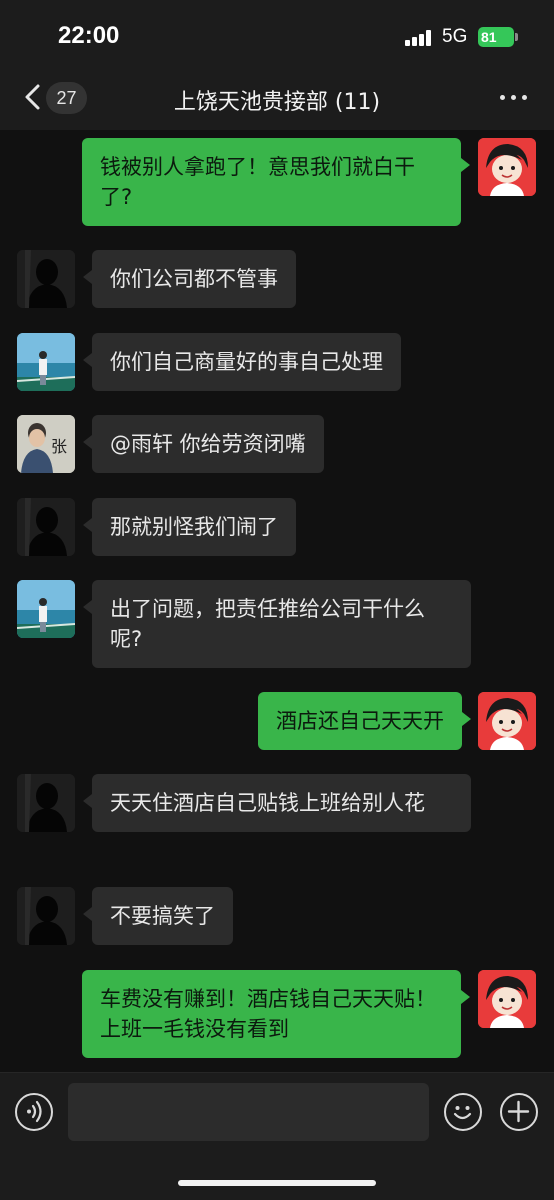 Image resolution: width=554 pixels, height=1200 pixels. I want to click on message-bubble: @雨轩 你给劳资闭嘴, so click(203, 444).